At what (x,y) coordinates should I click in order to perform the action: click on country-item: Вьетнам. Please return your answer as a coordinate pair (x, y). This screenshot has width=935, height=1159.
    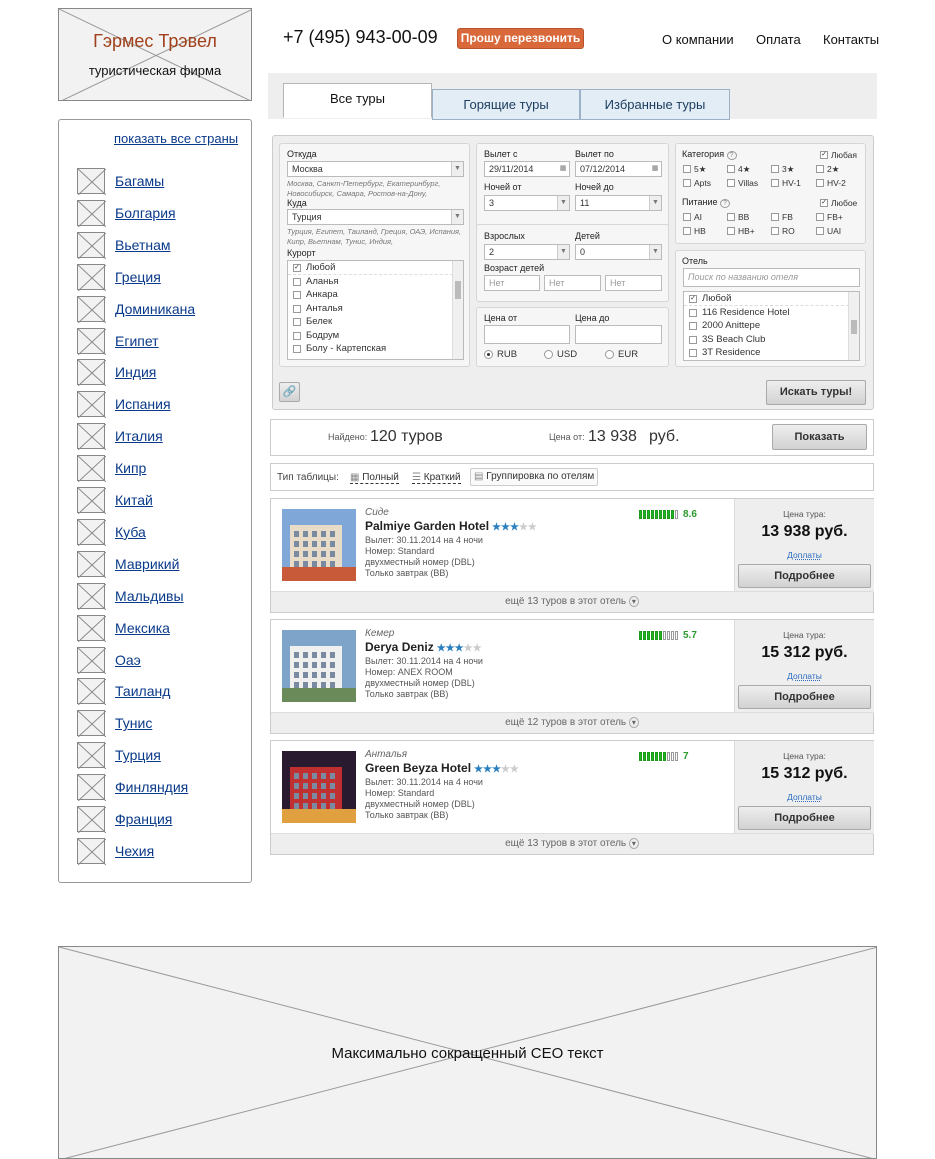
    Looking at the image, I should click on (162, 245).